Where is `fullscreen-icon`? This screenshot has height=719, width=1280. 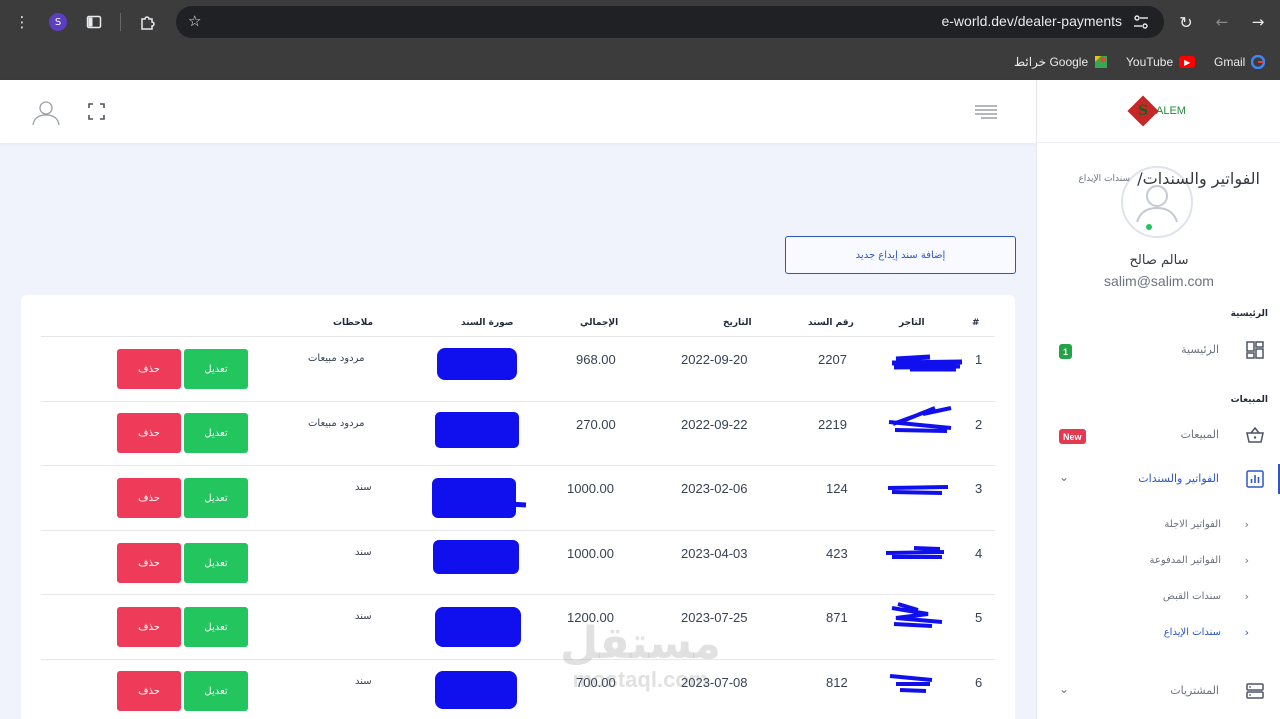
fullscreen-icon is located at coordinates (96, 111).